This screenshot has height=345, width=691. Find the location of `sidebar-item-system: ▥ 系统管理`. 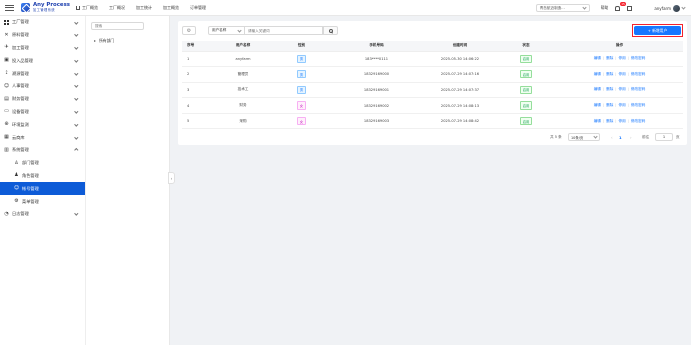

sidebar-item-system: ▥ 系统管理 is located at coordinates (42, 150).